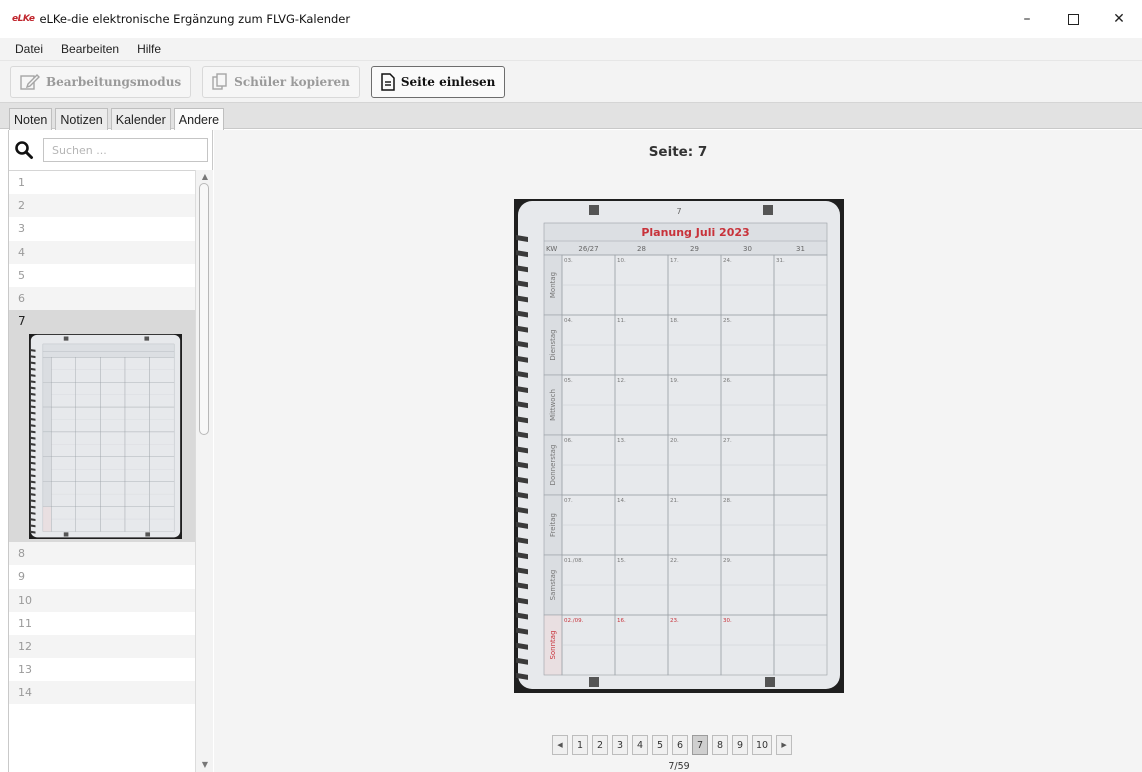  What do you see at coordinates (580, 745) in the screenshot?
I see `pager-page-button: 1` at bounding box center [580, 745].